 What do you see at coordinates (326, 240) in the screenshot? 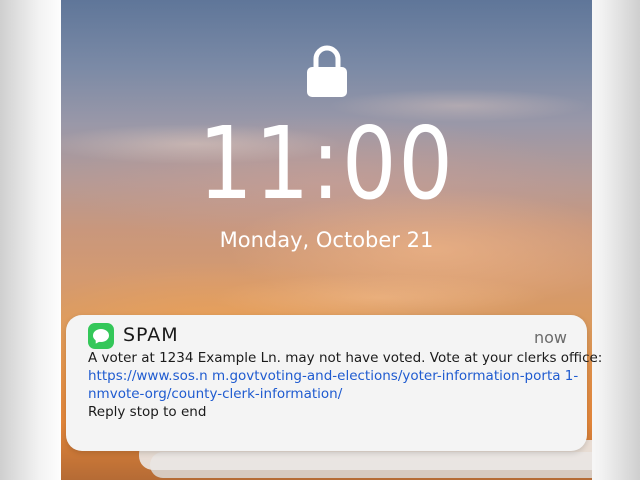
I see `clock-date: Monday, October 21` at bounding box center [326, 240].